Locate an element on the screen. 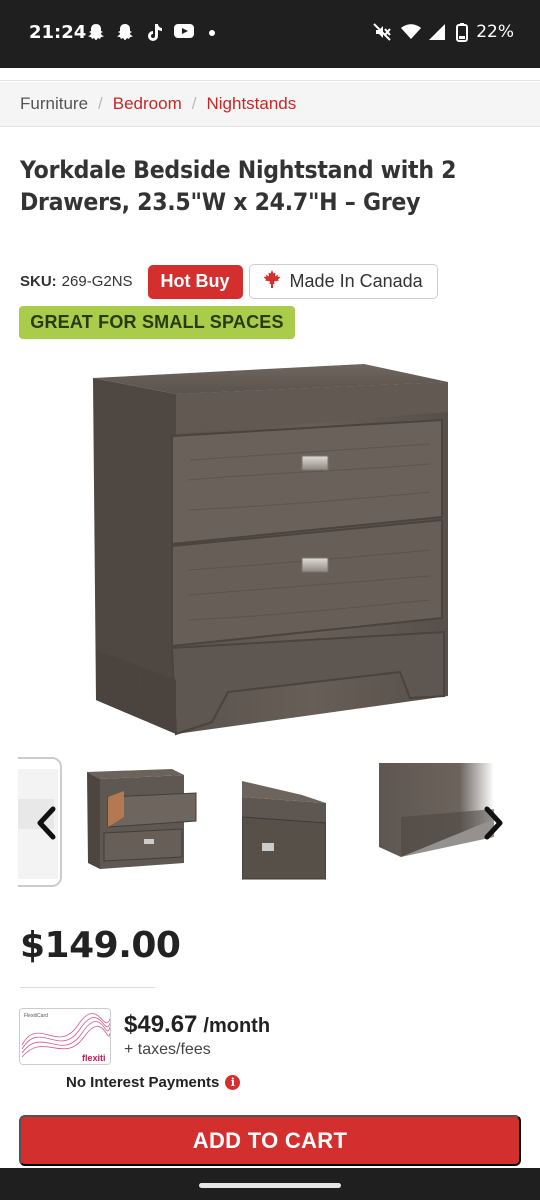 The height and width of the screenshot is (1200, 540). mute-icon is located at coordinates (382, 32).